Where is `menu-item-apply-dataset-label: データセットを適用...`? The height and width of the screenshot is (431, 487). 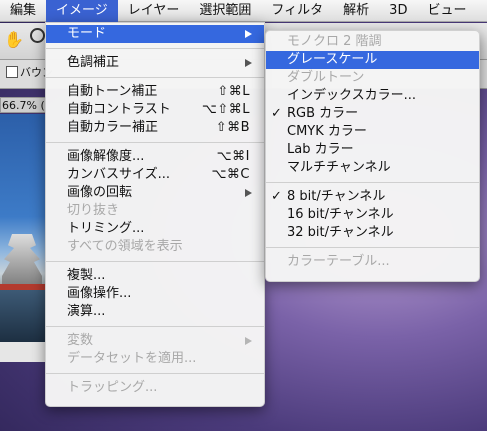
menu-item-apply-dataset-label: データセットを適用... is located at coordinates (132, 358).